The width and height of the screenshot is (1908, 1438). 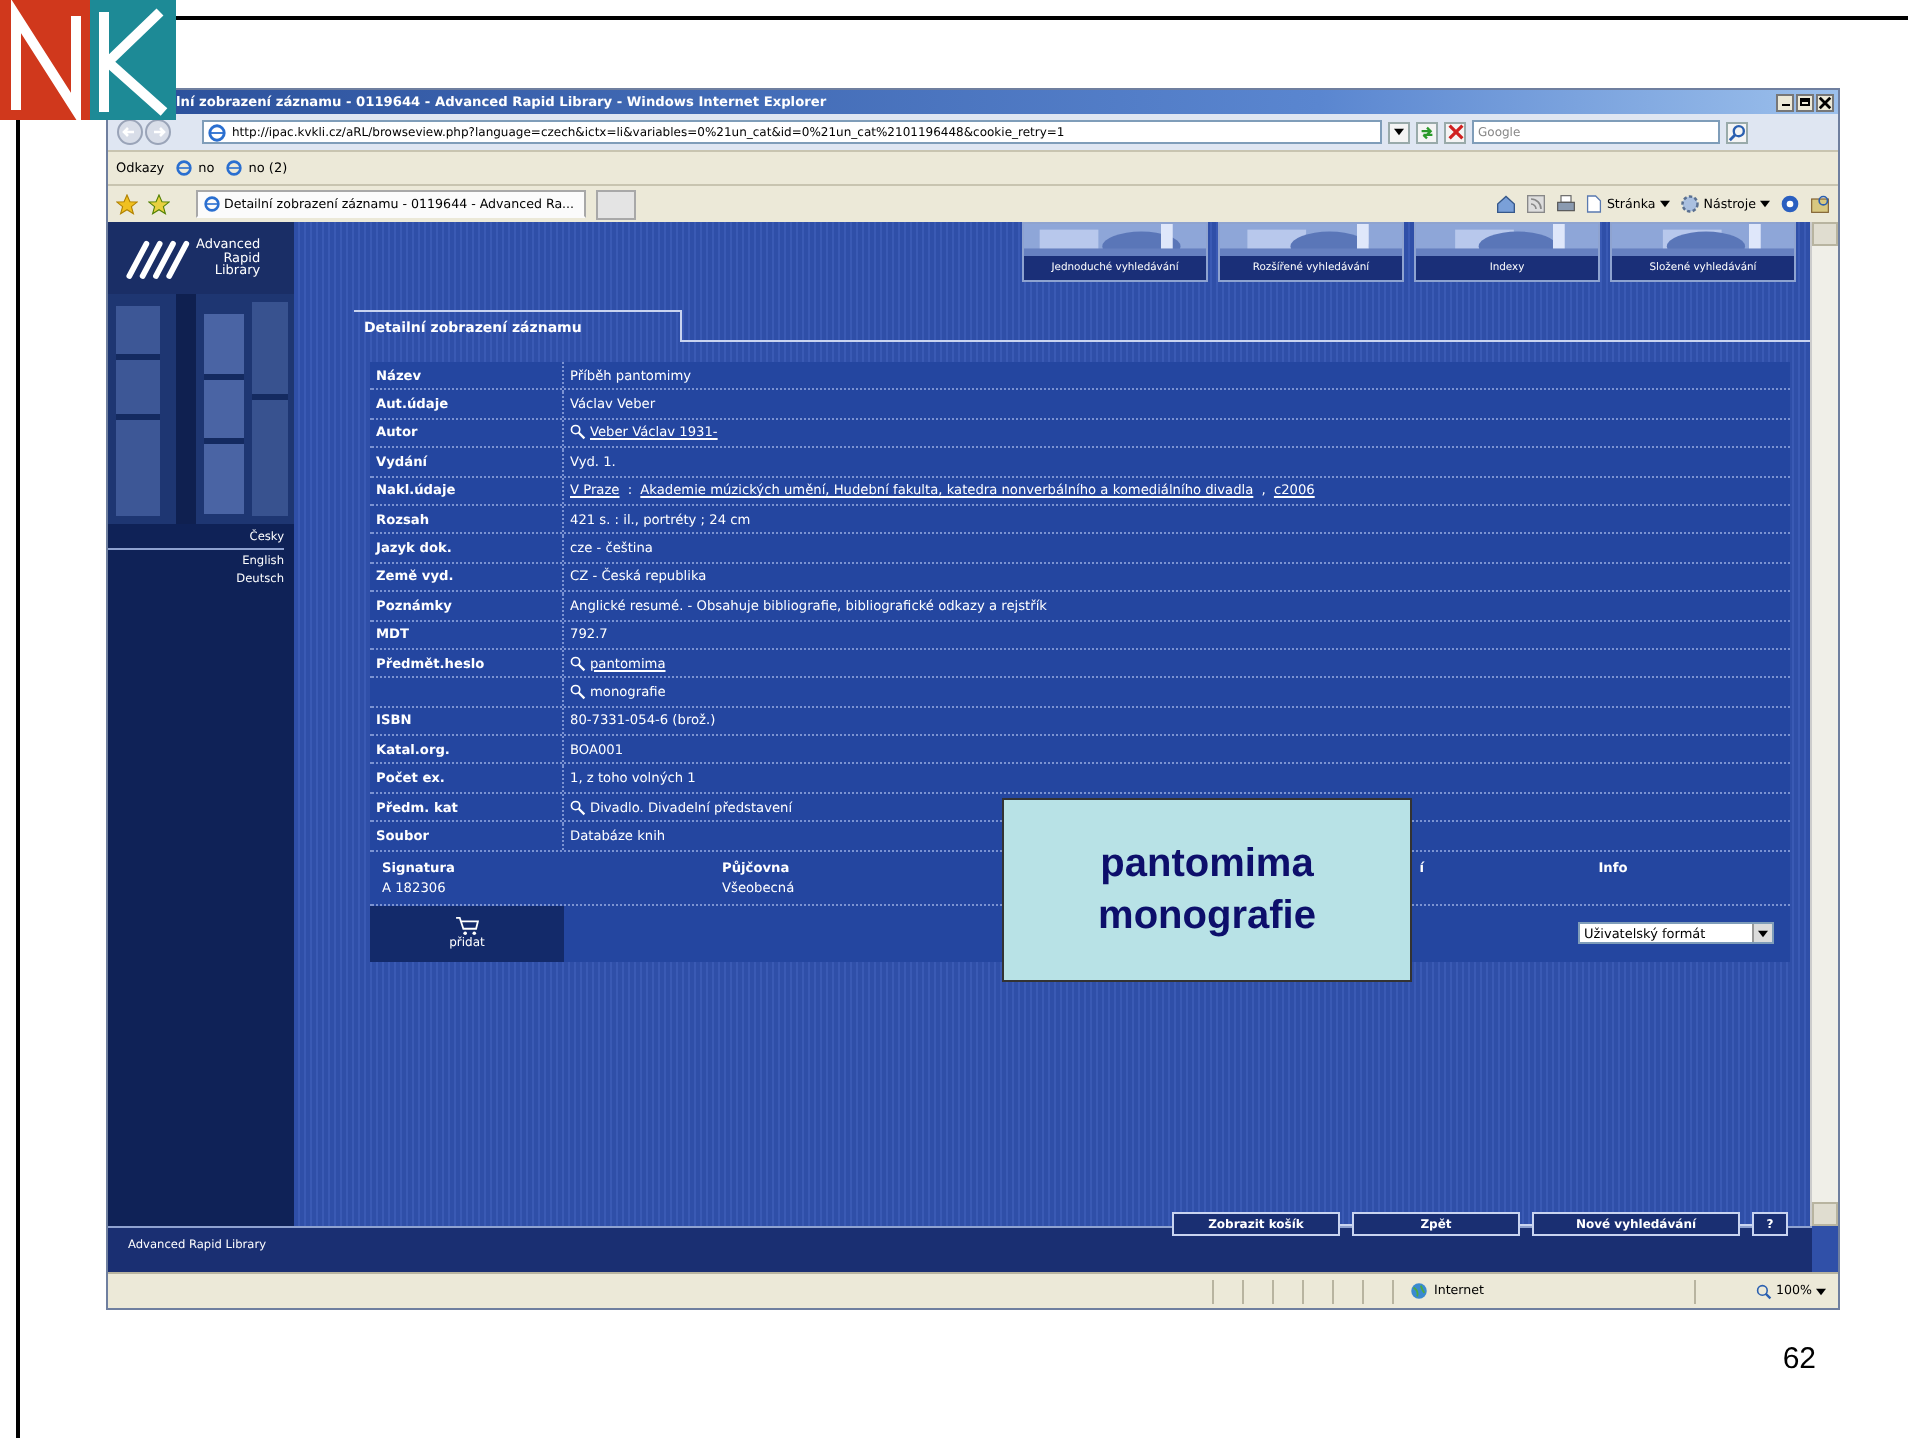 I want to click on maximize-button, so click(x=1805, y=102).